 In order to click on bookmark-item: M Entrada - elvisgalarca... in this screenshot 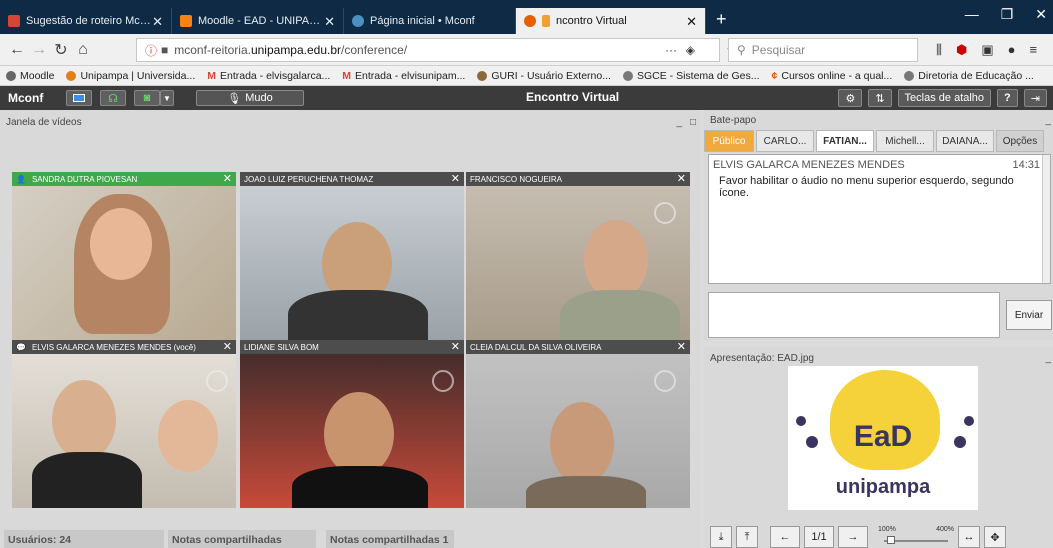, I will do `click(268, 76)`.